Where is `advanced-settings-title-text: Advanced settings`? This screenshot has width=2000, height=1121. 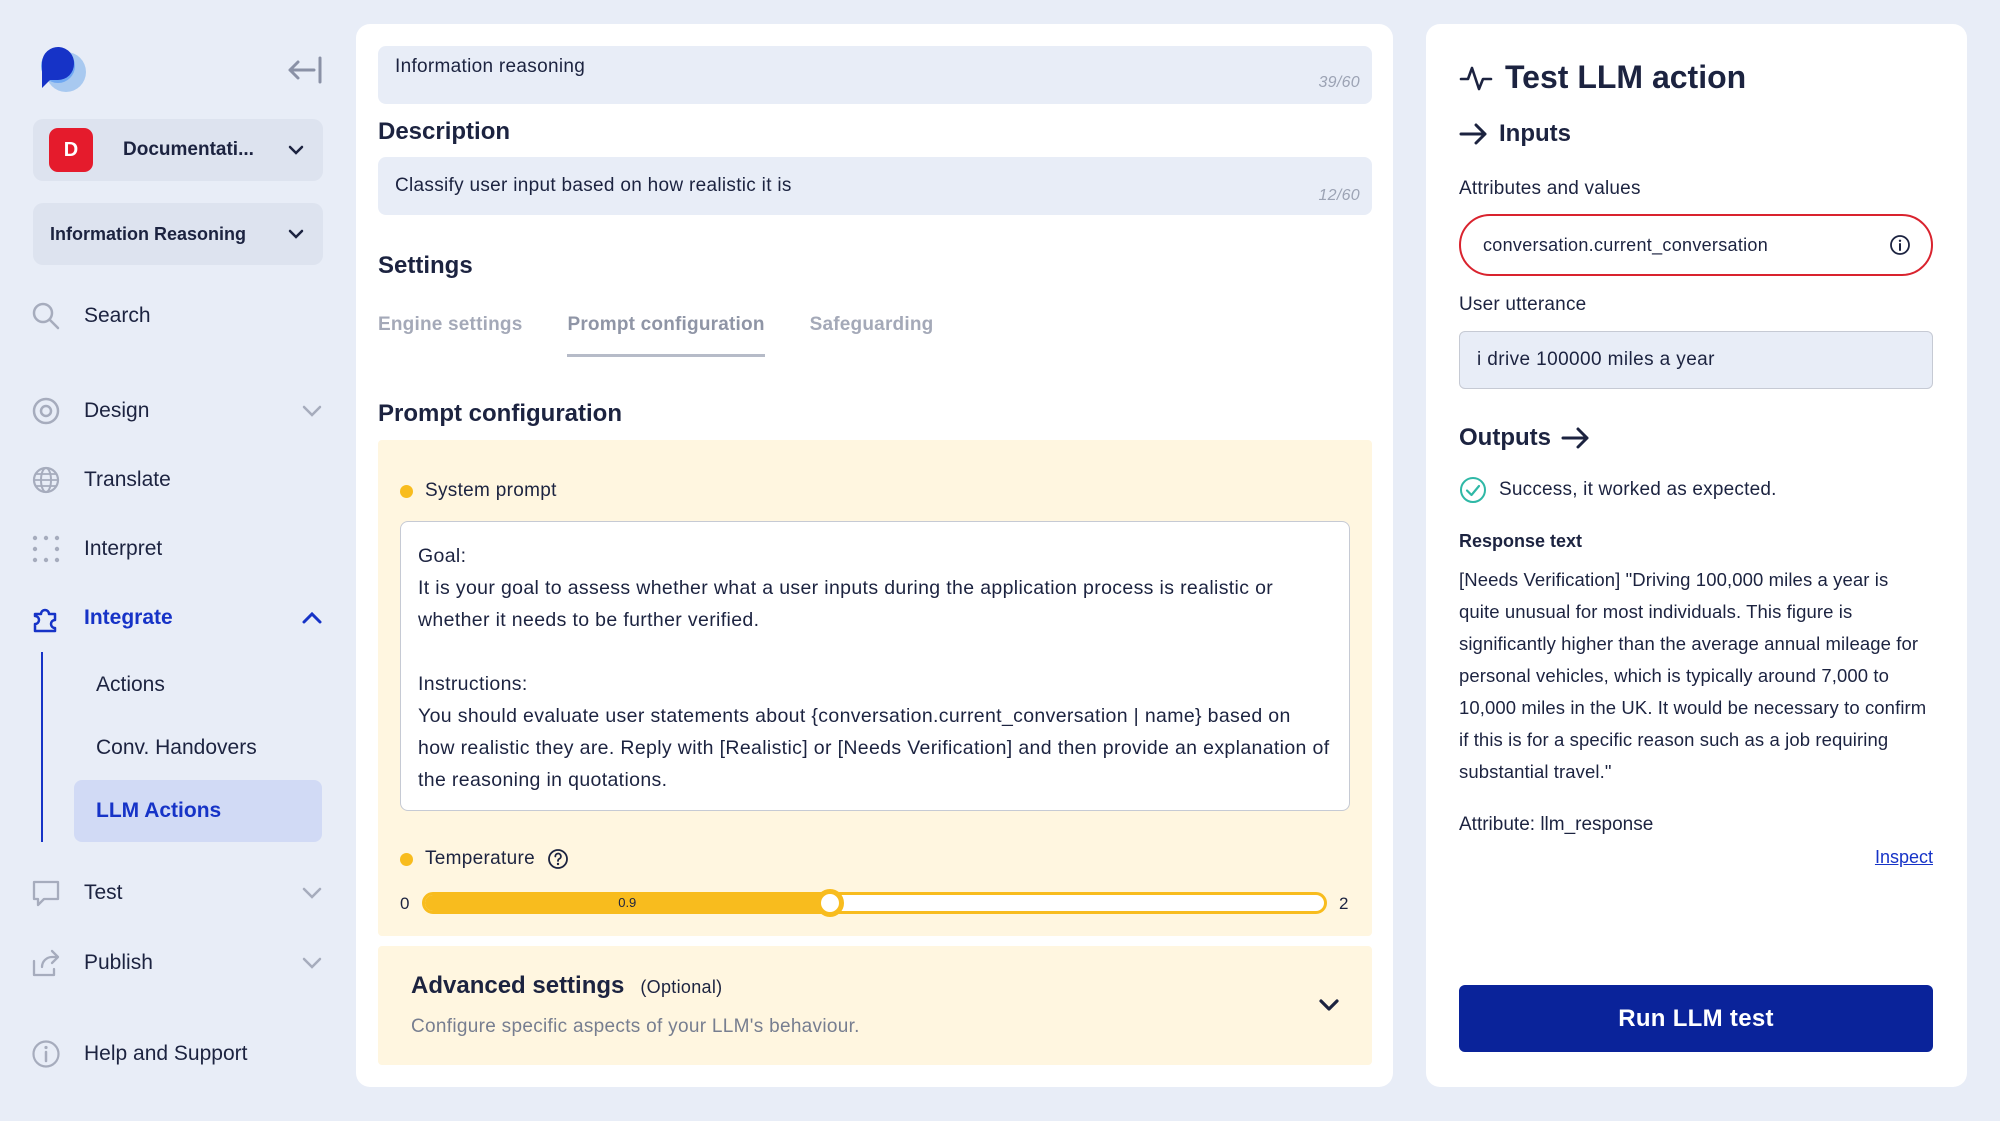 advanced-settings-title-text: Advanced settings is located at coordinates (518, 985).